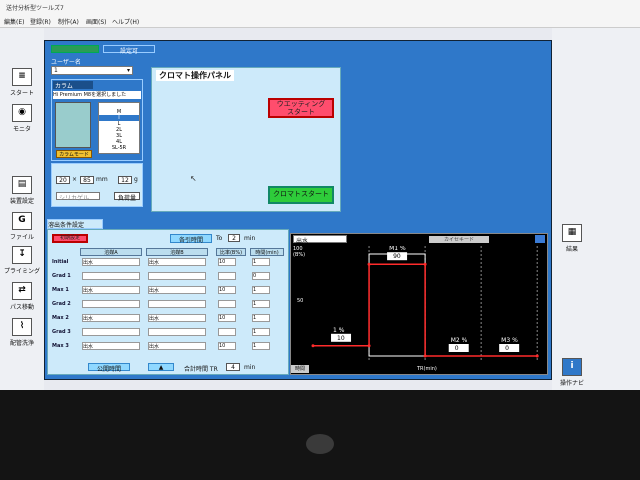 This screenshot has width=640, height=480. What do you see at coordinates (119, 128) in the screenshot?
I see `column-size-list: M I L 2L 3L 4L SL-5R` at bounding box center [119, 128].